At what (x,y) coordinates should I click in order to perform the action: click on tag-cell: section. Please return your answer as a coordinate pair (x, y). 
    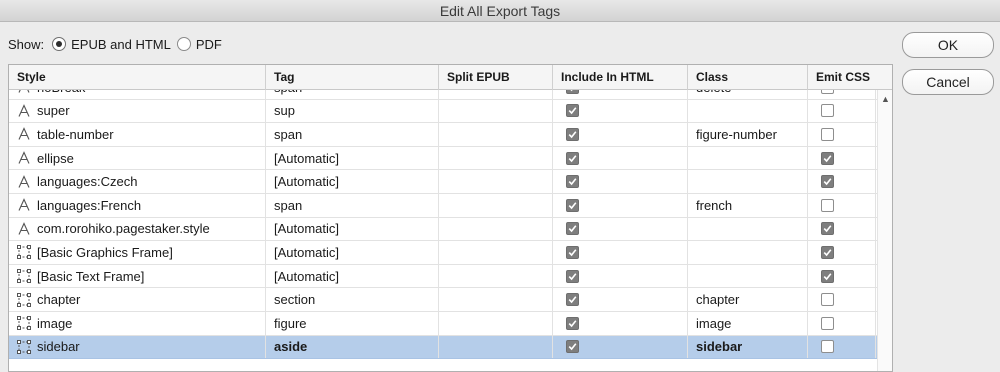
    Looking at the image, I should click on (352, 299).